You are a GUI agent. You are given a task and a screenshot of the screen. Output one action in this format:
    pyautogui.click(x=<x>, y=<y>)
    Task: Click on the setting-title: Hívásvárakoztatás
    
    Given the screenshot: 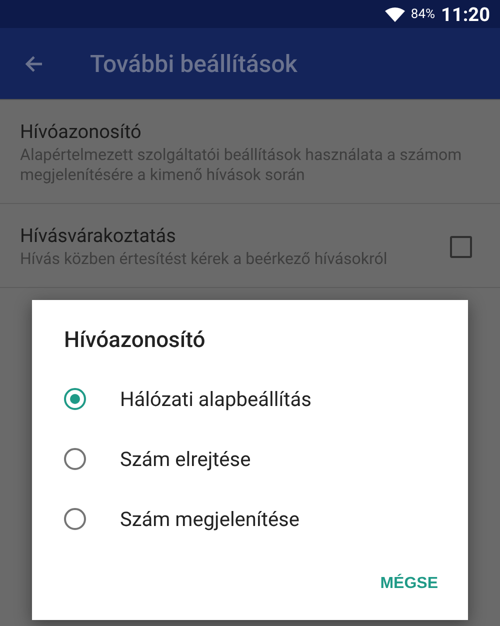 What is the action you would take?
    pyautogui.click(x=98, y=235)
    